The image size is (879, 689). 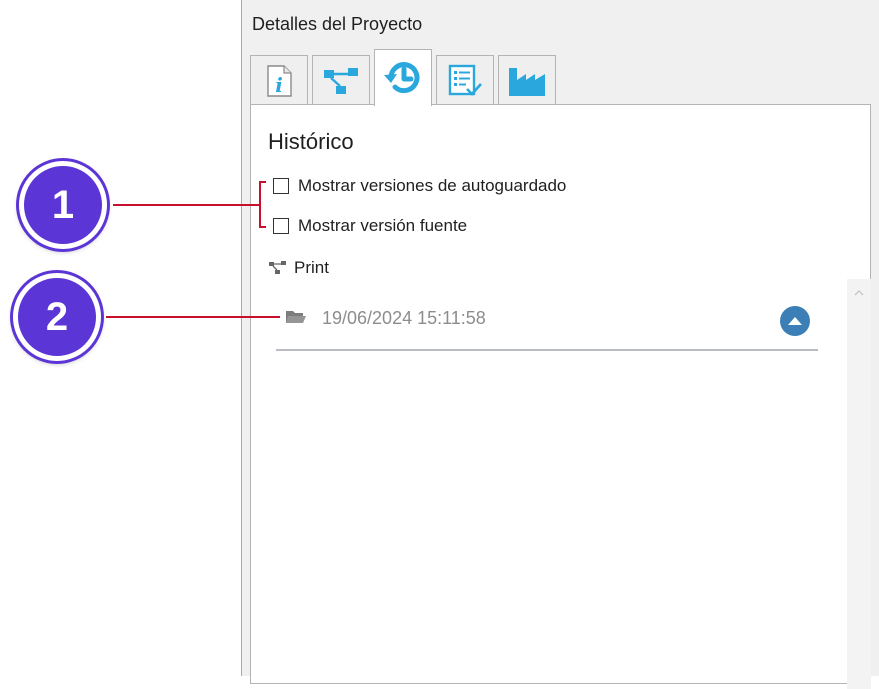 What do you see at coordinates (57, 317) in the screenshot?
I see `callout-badge-2: 2` at bounding box center [57, 317].